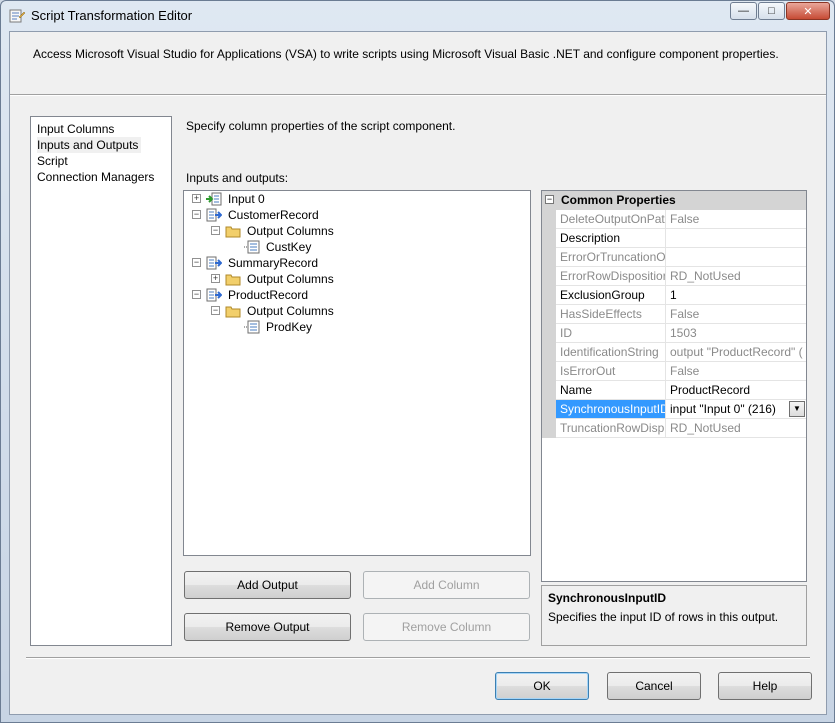 This screenshot has height=723, width=835. Describe the element at coordinates (765, 686) in the screenshot. I see `help-button: Help` at that location.